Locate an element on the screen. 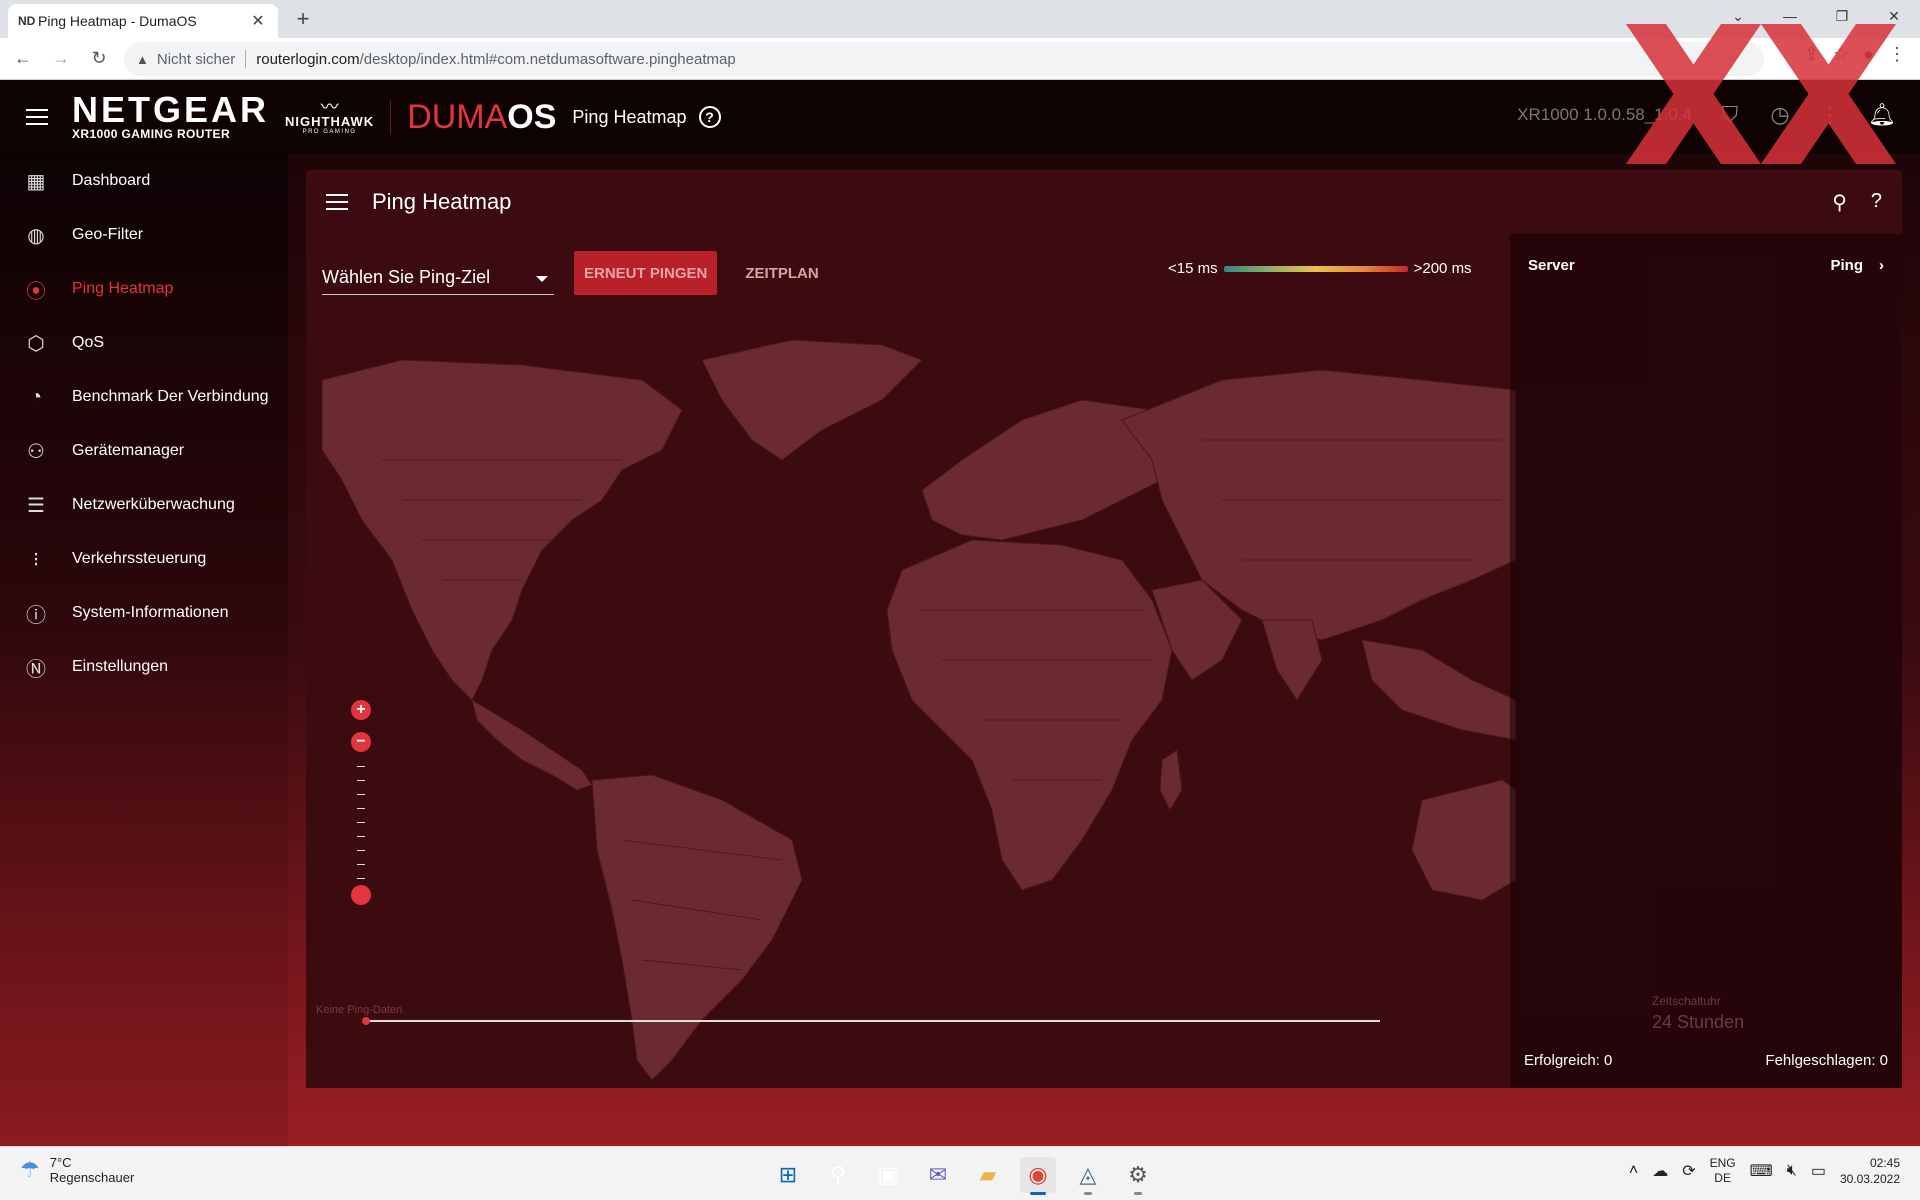  sidebar-item-label: Einstellungen is located at coordinates (120, 666).